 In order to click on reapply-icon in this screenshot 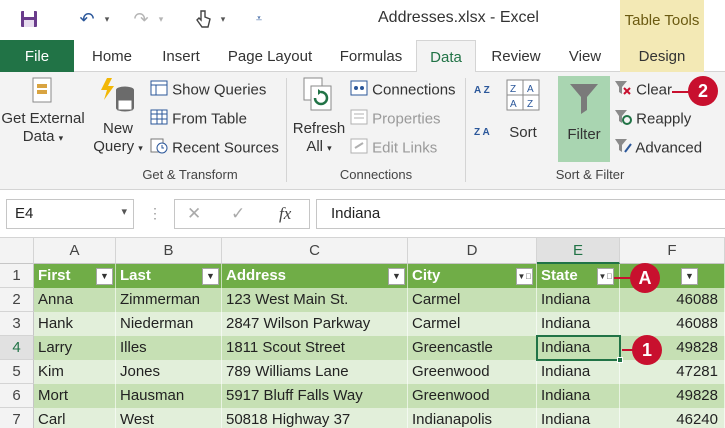, I will do `click(623, 119)`.